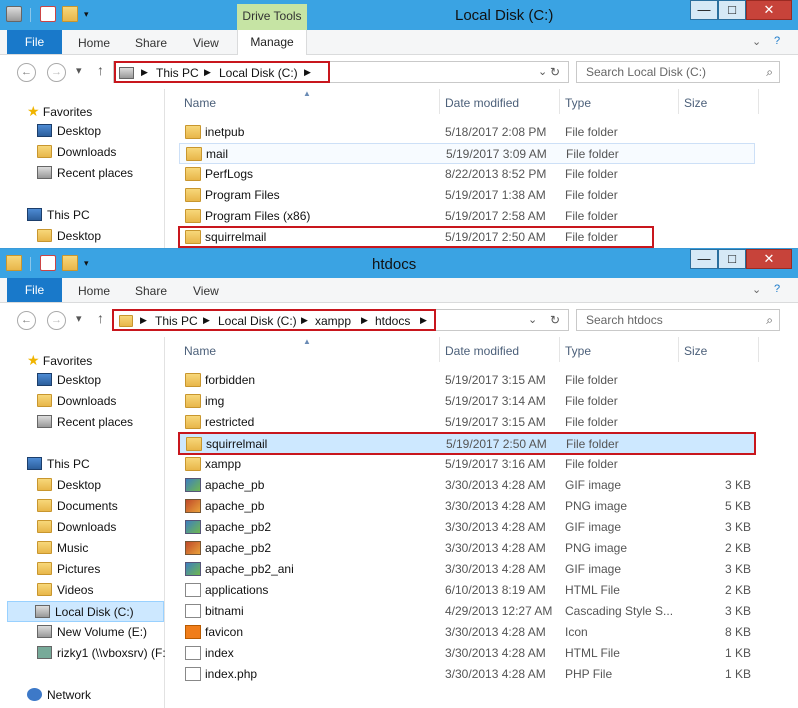 The image size is (798, 708). What do you see at coordinates (467, 401) in the screenshot?
I see `table-row: img 5/19/2017 3:14 AM File folder` at bounding box center [467, 401].